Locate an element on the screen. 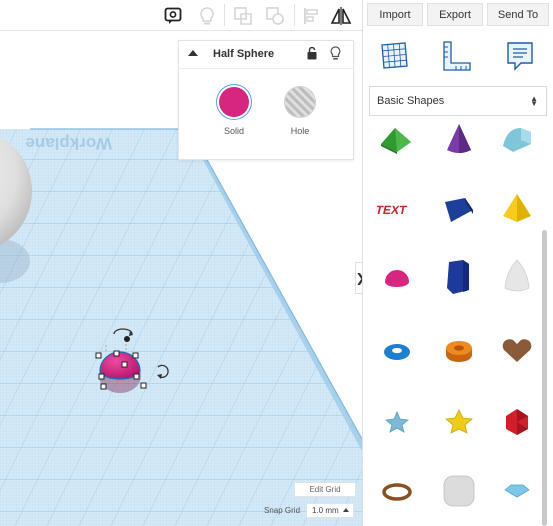 The width and height of the screenshot is (553, 526). notes-icon is located at coordinates (520, 56).